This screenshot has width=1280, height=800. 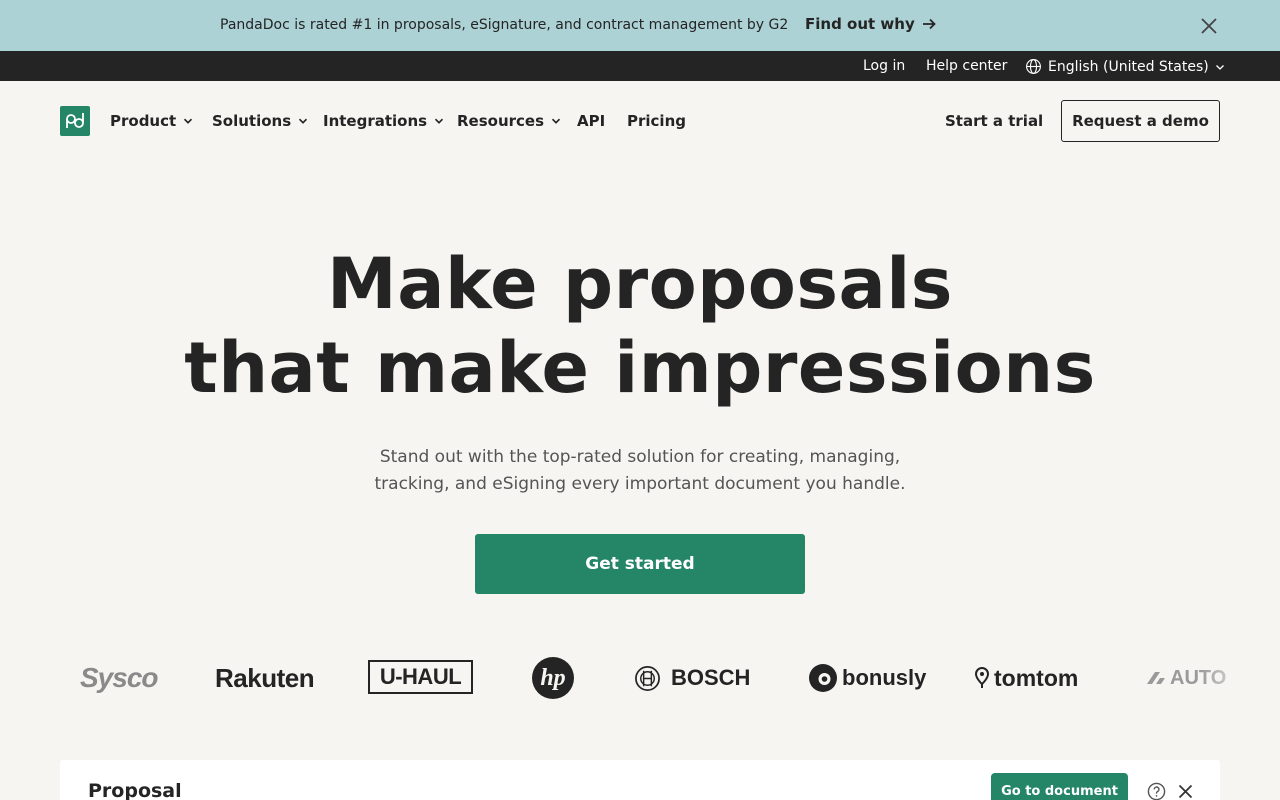 I want to click on request-demo-button: Request a demo, so click(x=1140, y=121).